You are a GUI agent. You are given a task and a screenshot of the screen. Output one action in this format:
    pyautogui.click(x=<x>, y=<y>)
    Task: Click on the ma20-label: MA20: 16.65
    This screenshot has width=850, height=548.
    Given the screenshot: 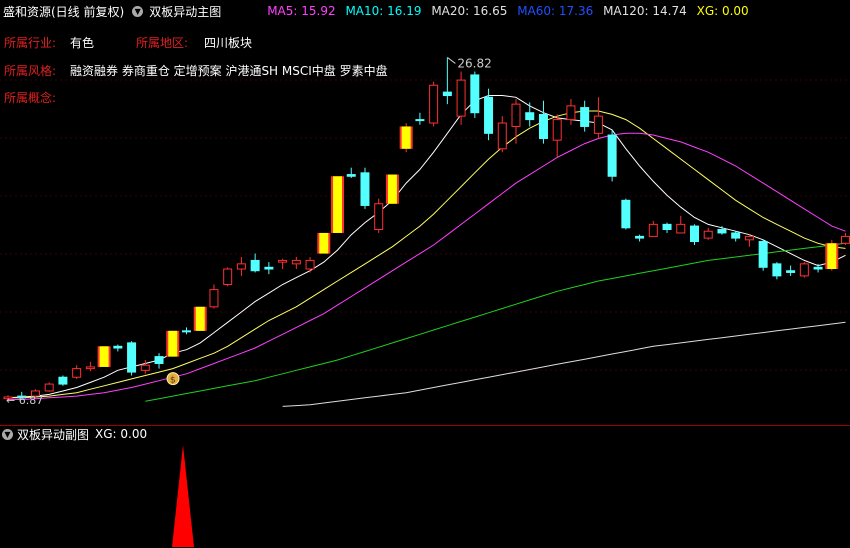 What is the action you would take?
    pyautogui.click(x=469, y=11)
    